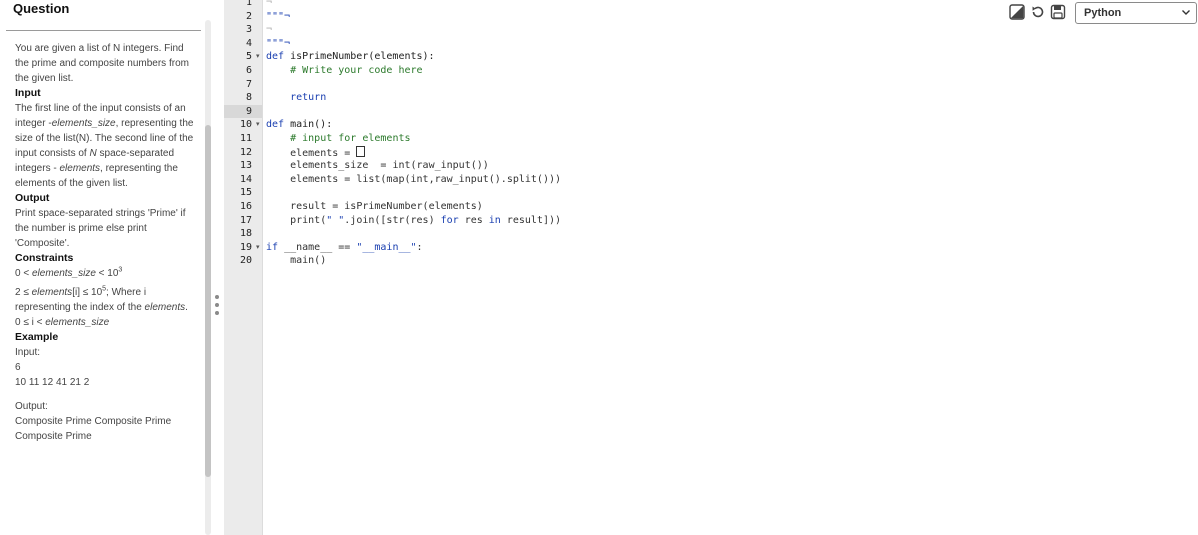 The width and height of the screenshot is (1198, 535). What do you see at coordinates (120, 270) in the screenshot?
I see `constraint-sup: 3` at bounding box center [120, 270].